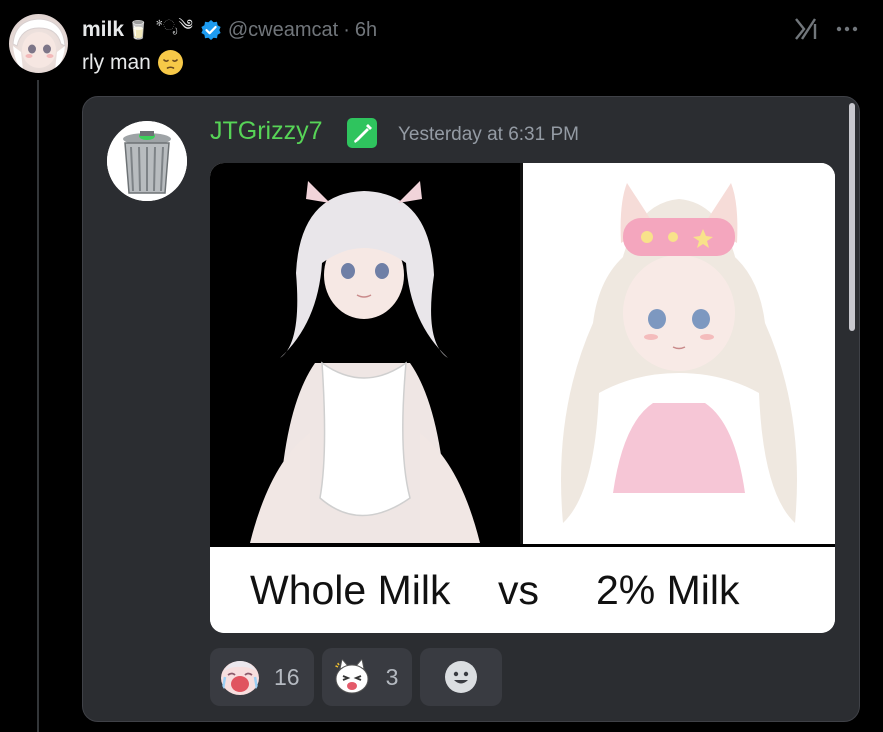 This screenshot has height=732, width=883. What do you see at coordinates (38, 43) in the screenshot?
I see `avatar` at bounding box center [38, 43].